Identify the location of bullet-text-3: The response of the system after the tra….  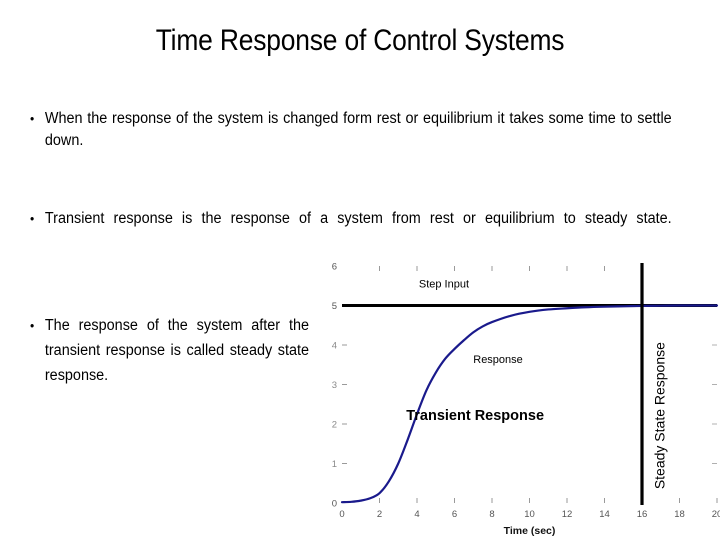
(176, 350).